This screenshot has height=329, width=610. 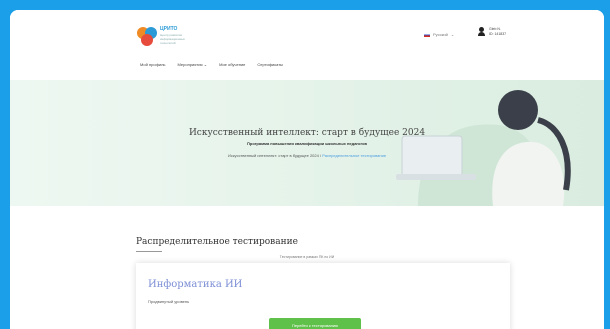 I want to click on breadcrumb-item-current: Распределительное тестирование, so click(x=354, y=155).